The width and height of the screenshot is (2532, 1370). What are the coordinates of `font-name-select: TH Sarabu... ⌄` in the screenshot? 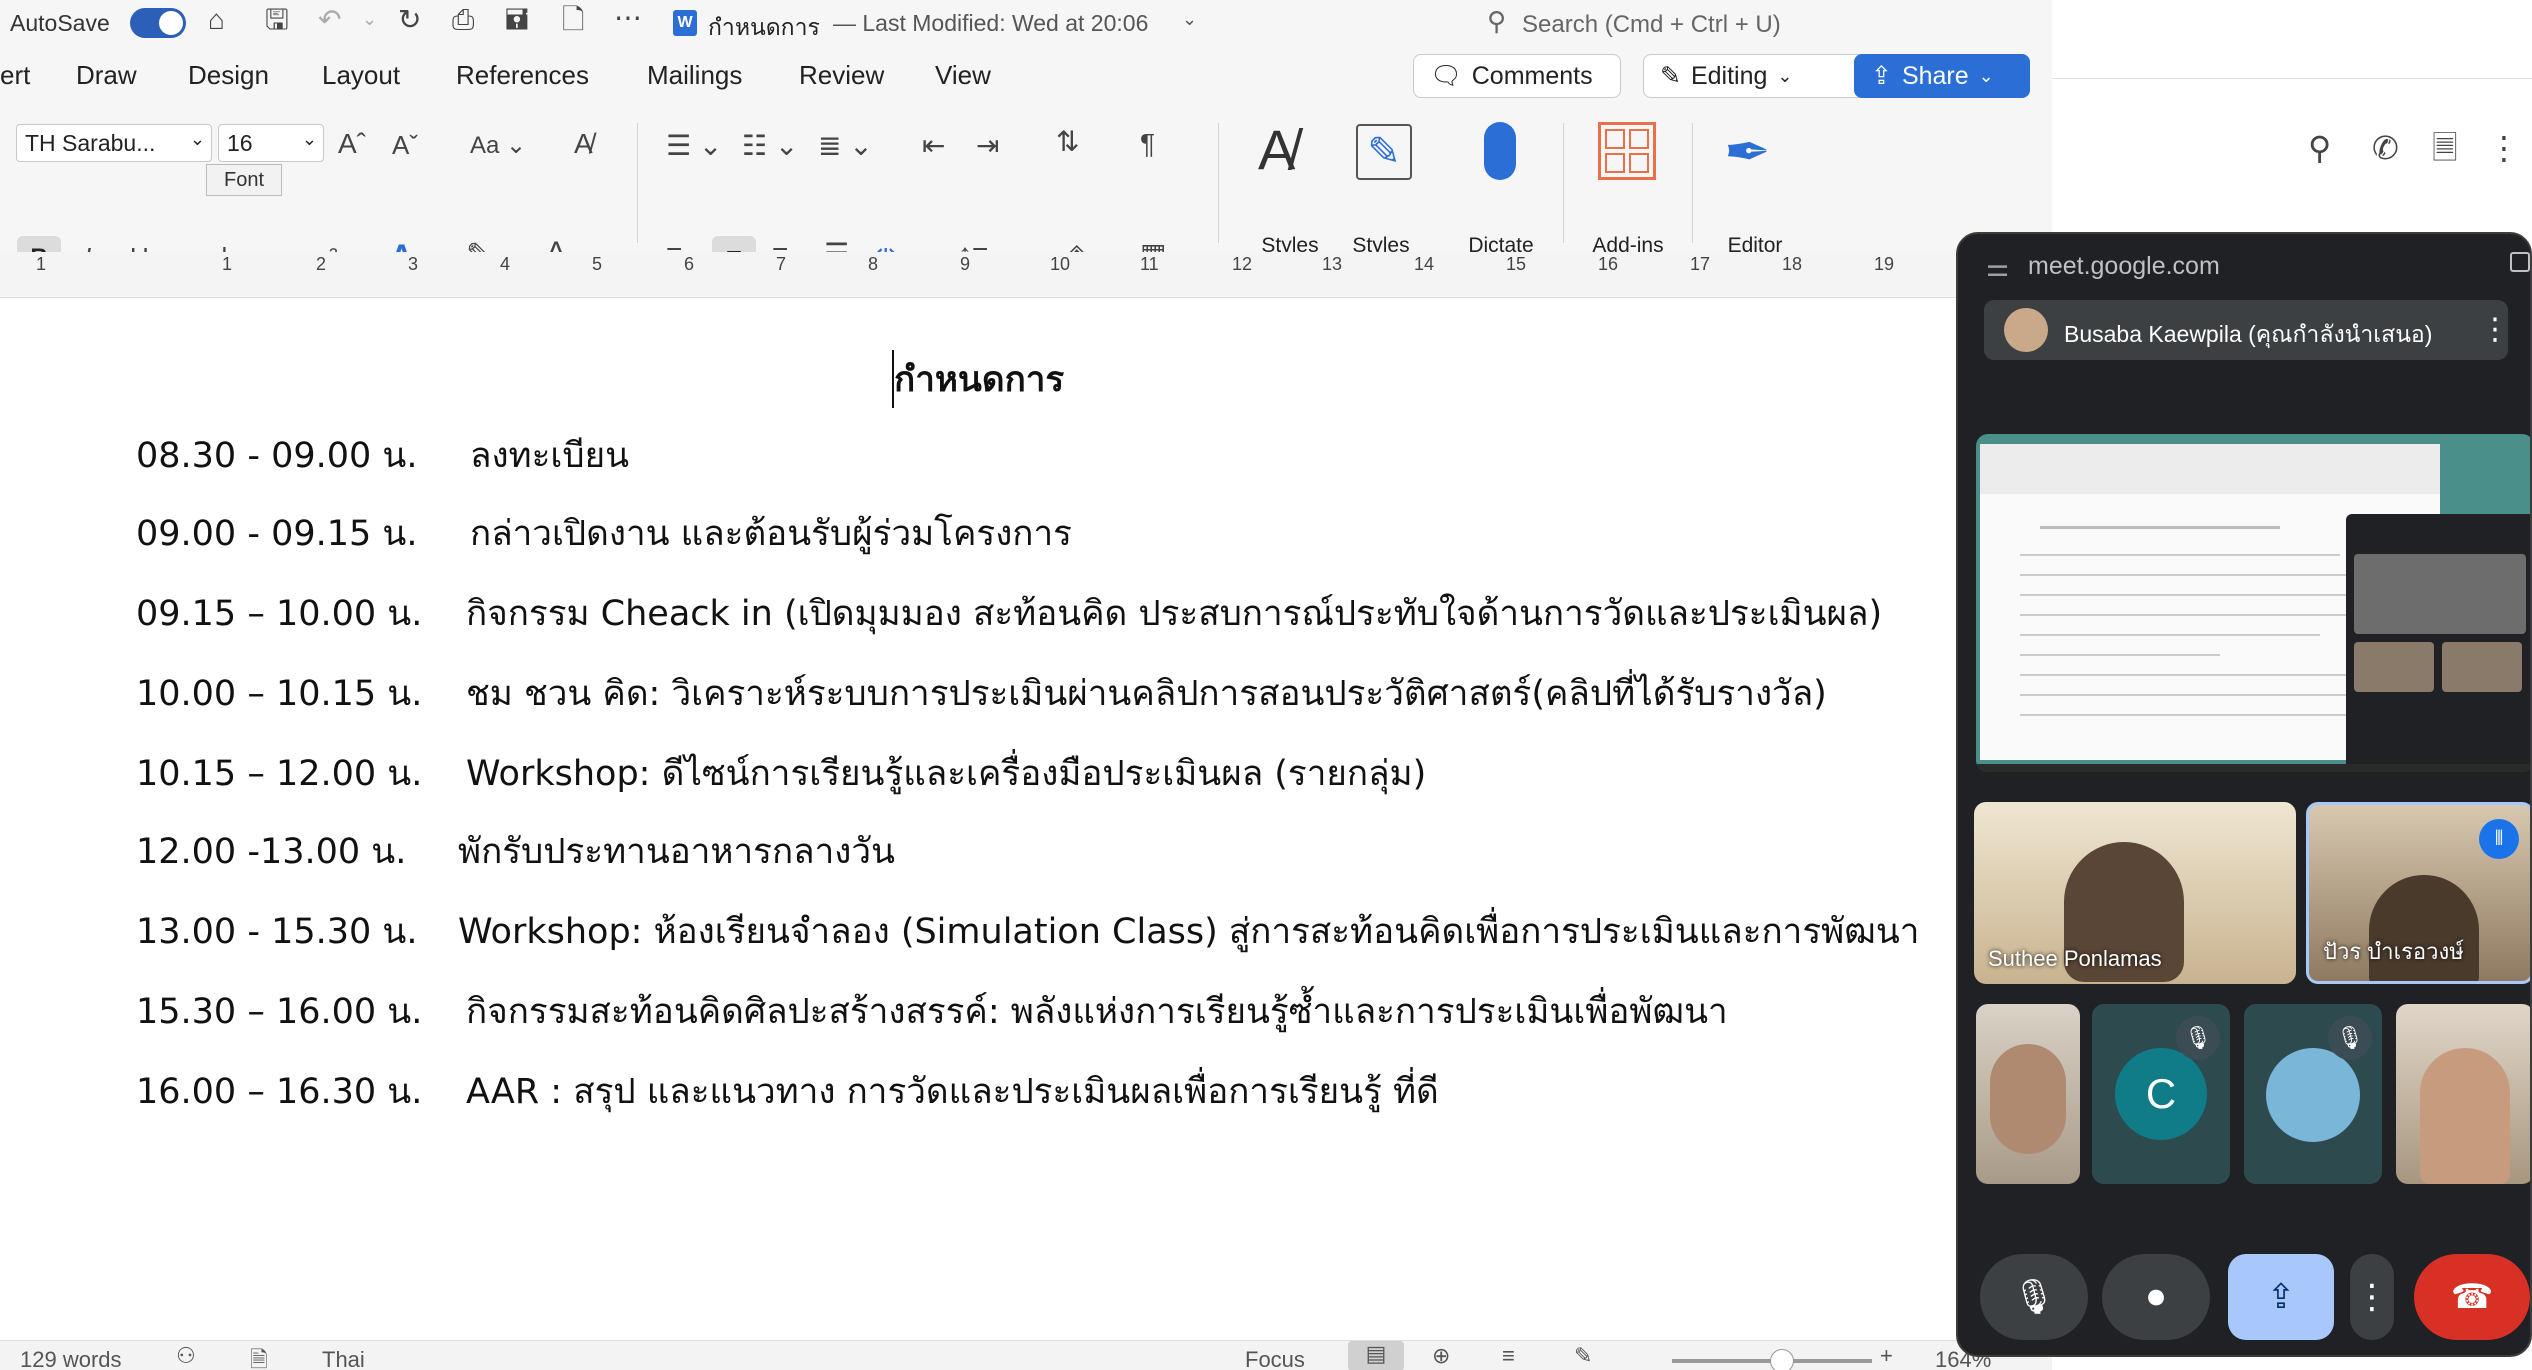 It's located at (114, 143).